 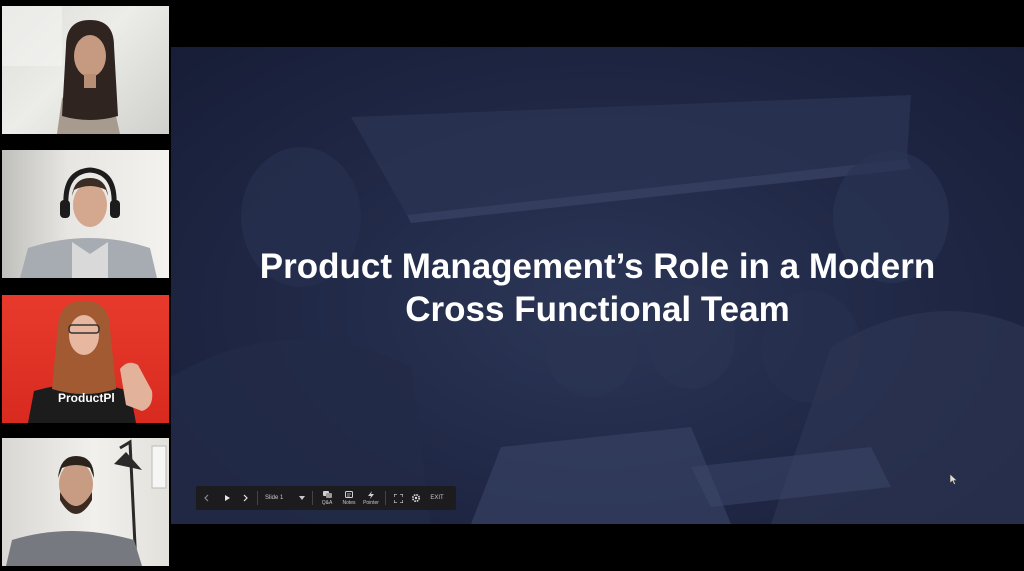 I want to click on play-icon, so click(x=227, y=498).